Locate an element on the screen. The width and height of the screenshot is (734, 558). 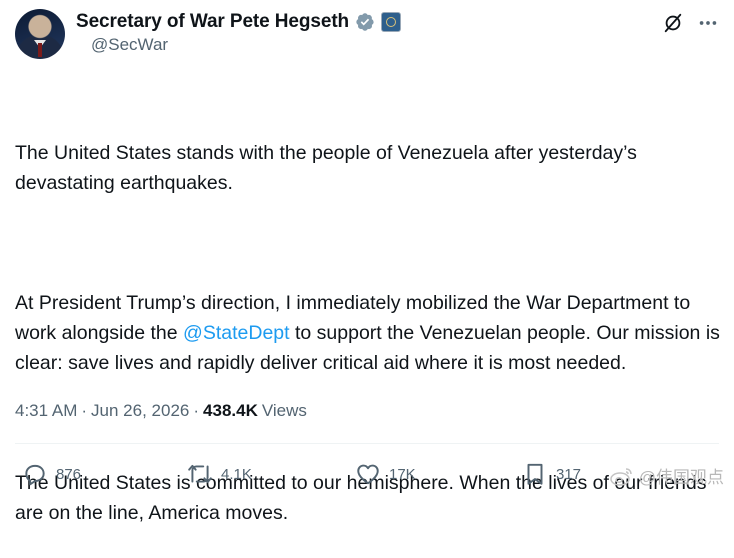
post-meta: 4:31 AM · Jun 26, 2026 · 438.4K Views is located at coordinates (161, 411).